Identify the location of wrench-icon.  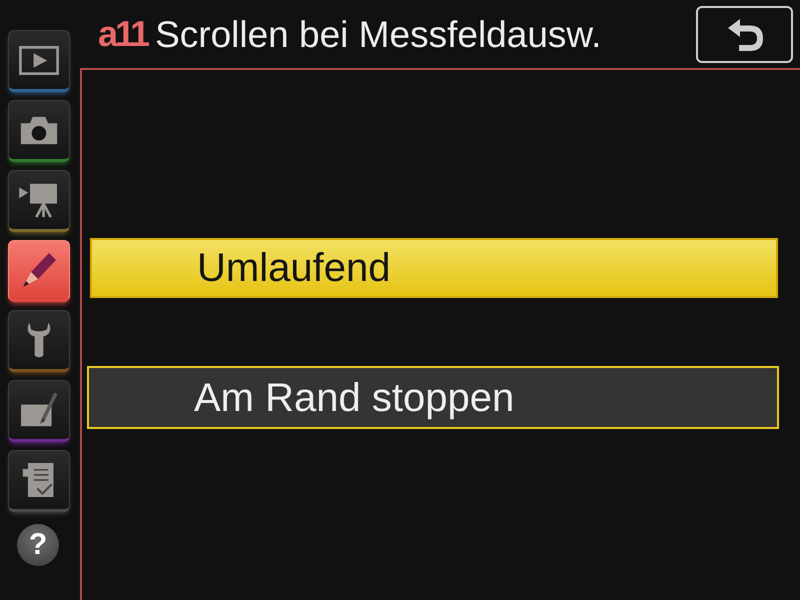
(39, 340).